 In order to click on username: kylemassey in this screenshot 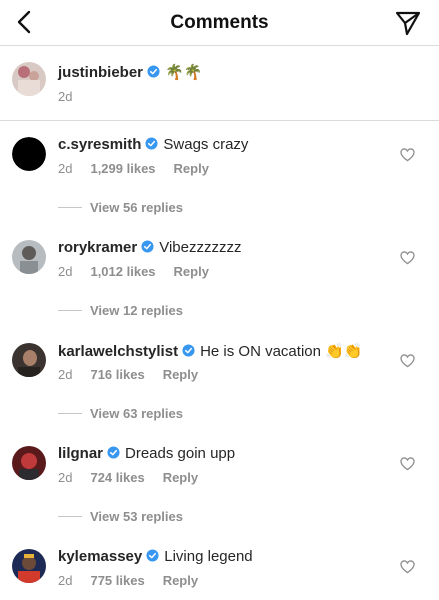, I will do `click(100, 556)`.